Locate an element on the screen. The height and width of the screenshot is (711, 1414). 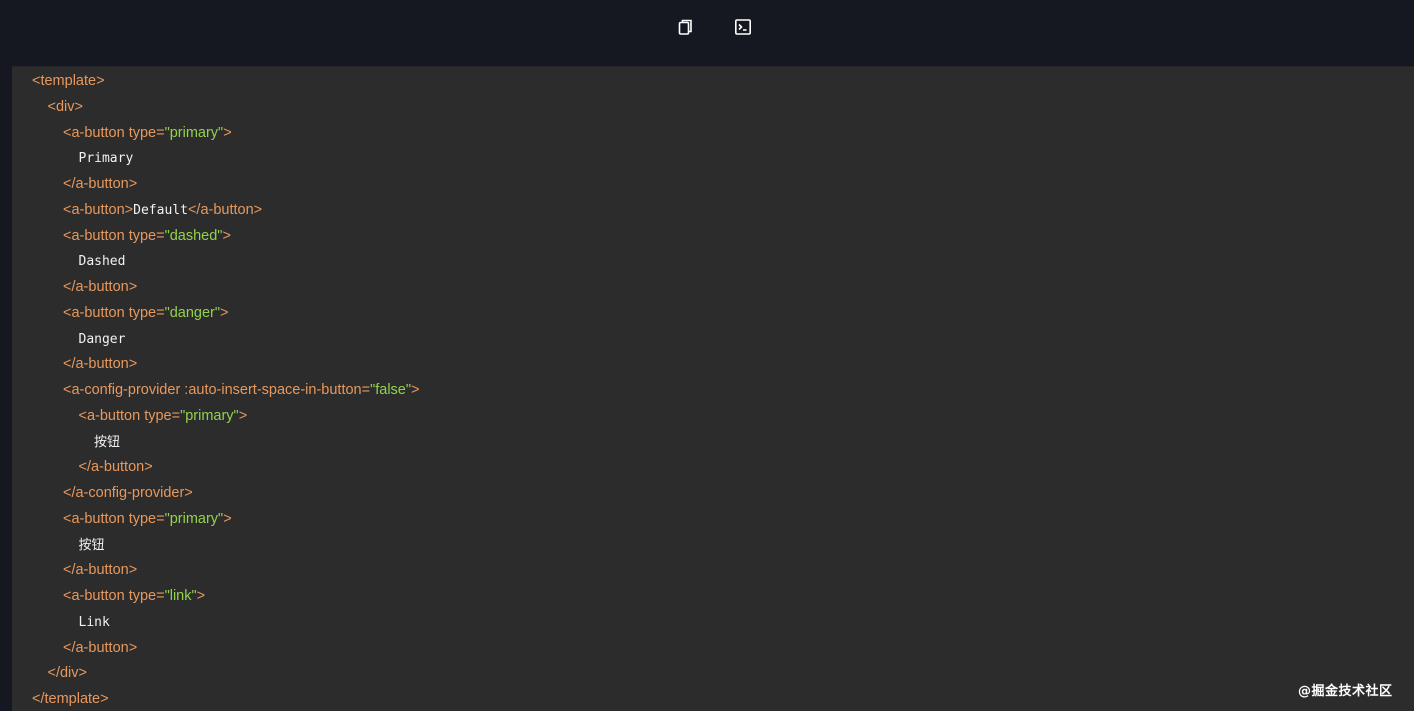
code-line: </template> is located at coordinates (70, 699).